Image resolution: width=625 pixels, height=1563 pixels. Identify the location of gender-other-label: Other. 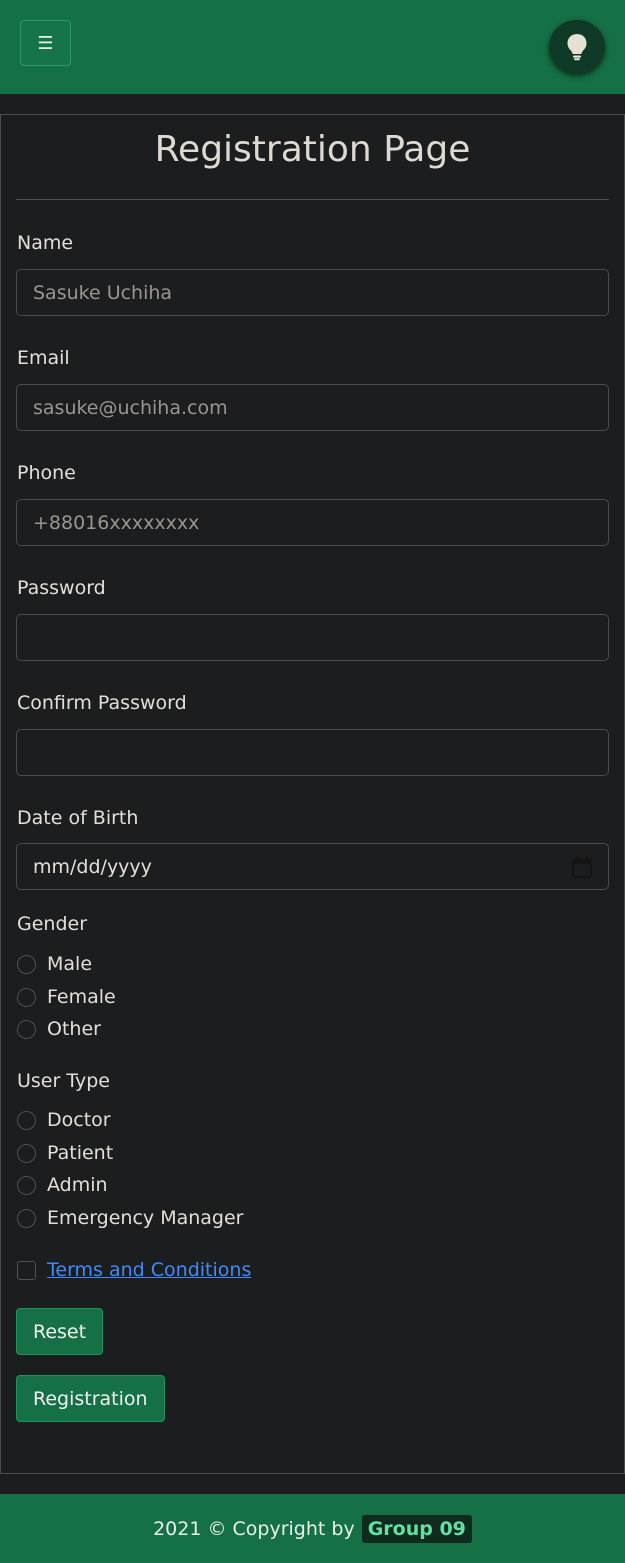
(74, 1029).